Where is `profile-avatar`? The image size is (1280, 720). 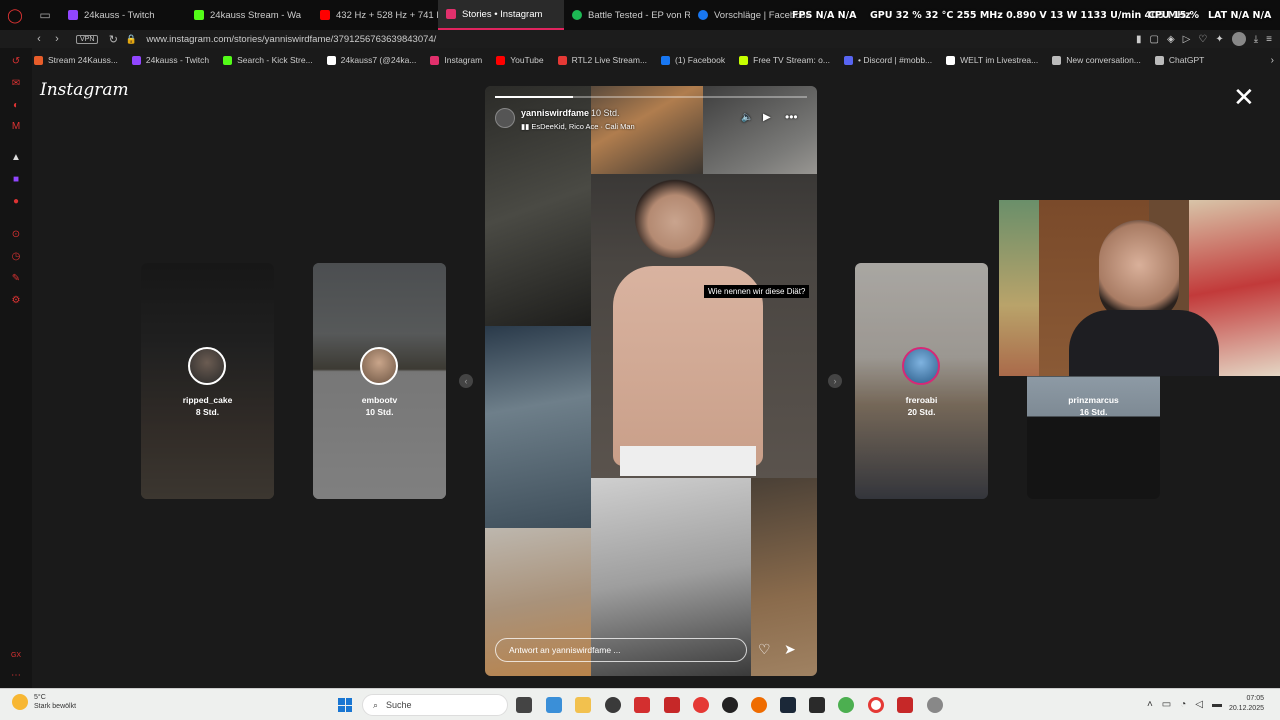
profile-avatar is located at coordinates (1238, 39).